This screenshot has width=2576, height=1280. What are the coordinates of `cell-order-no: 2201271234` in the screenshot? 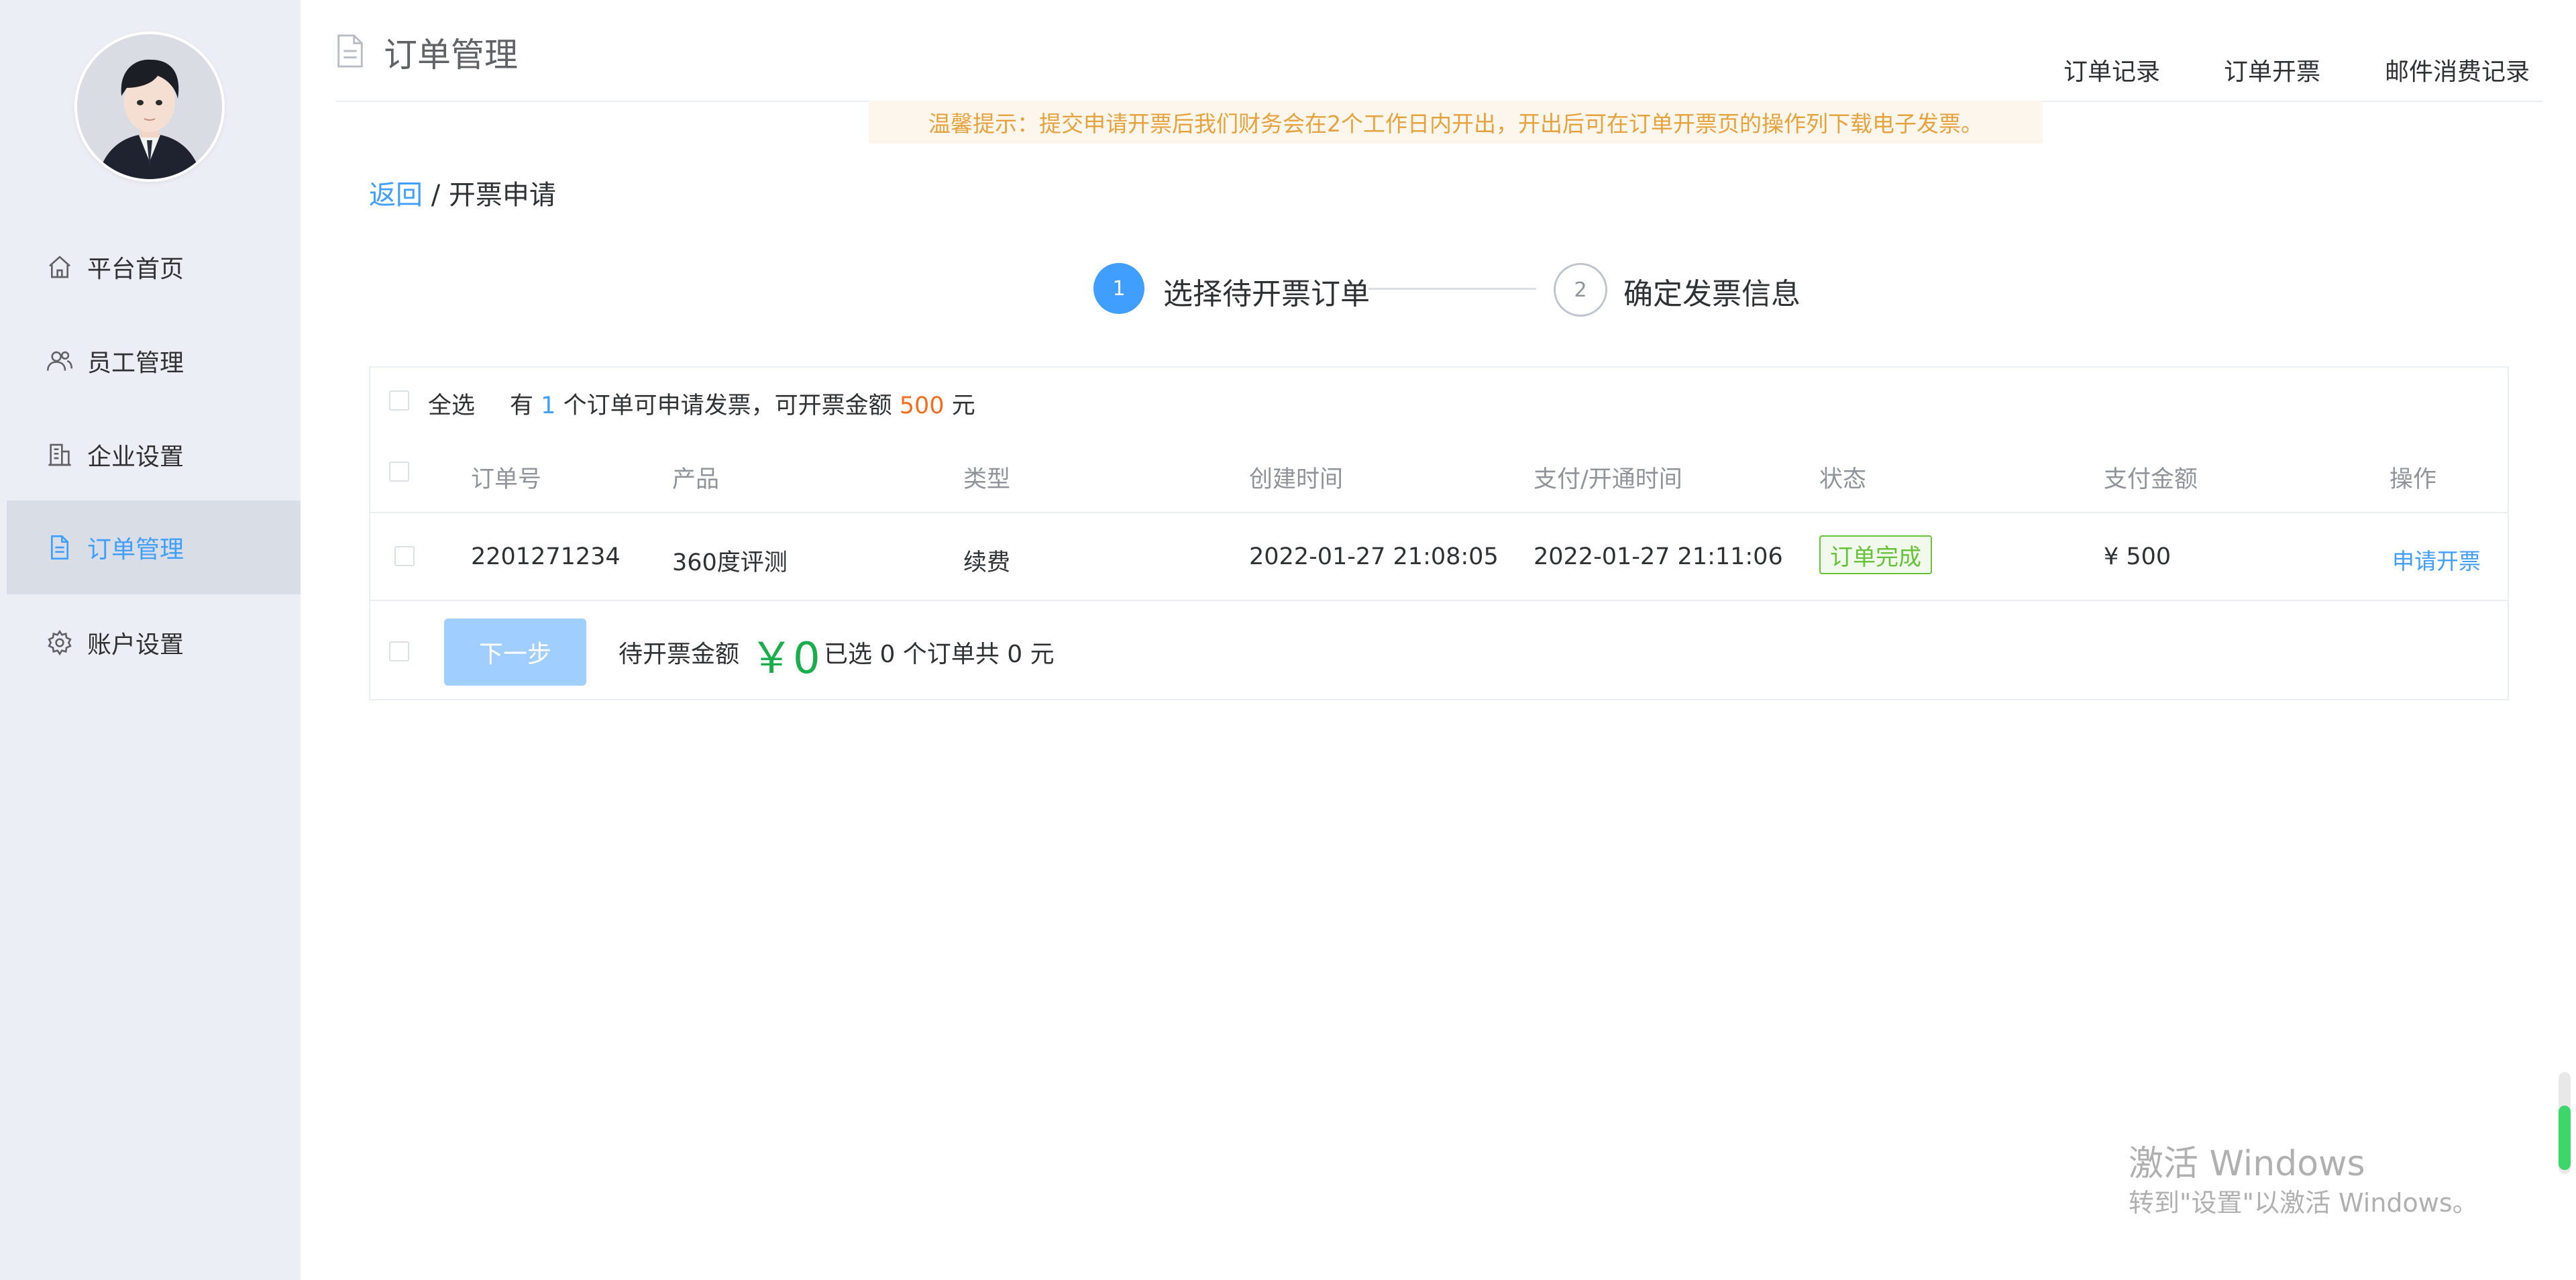 It's located at (546, 557).